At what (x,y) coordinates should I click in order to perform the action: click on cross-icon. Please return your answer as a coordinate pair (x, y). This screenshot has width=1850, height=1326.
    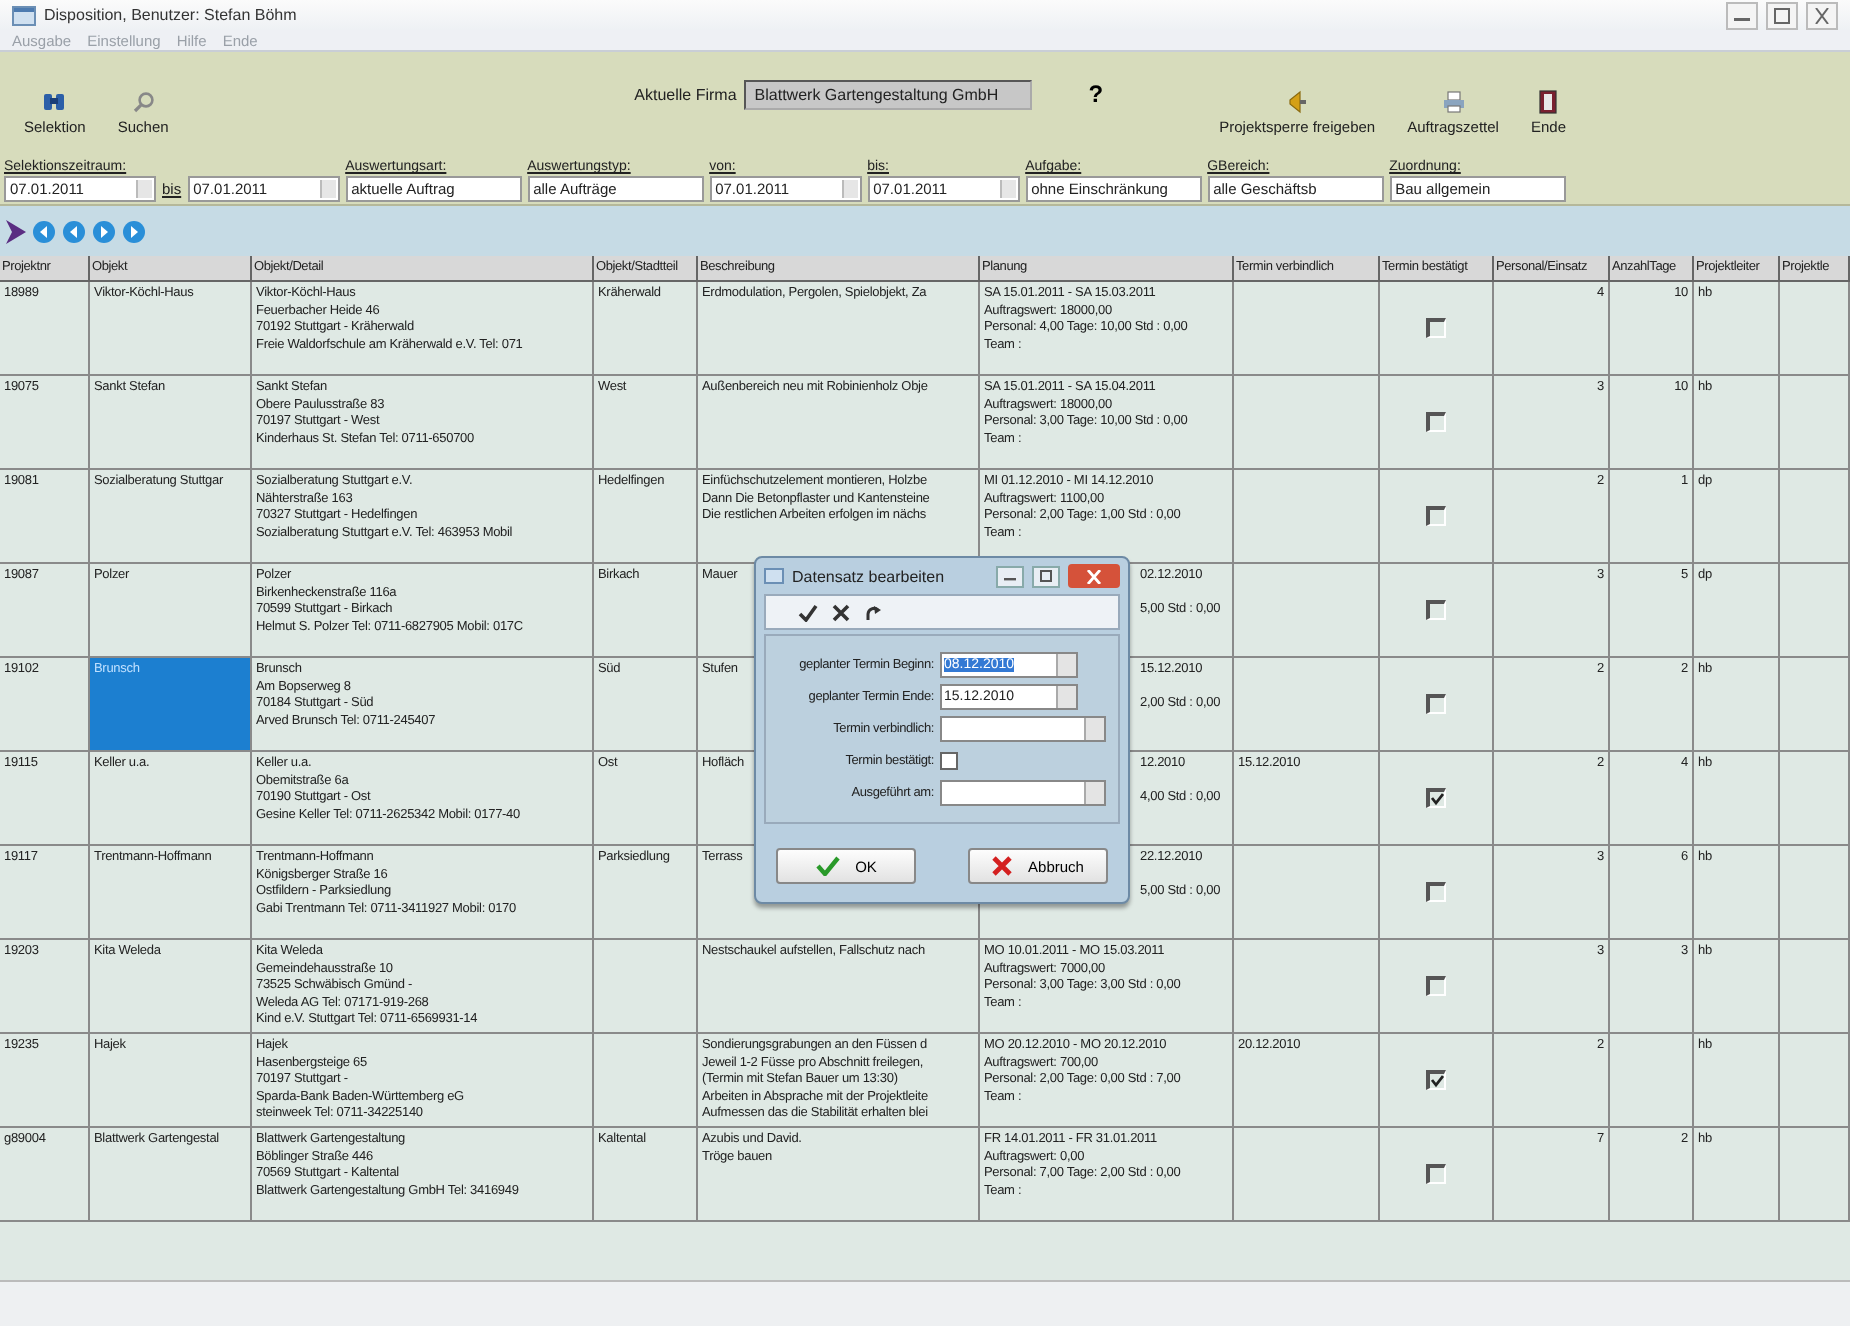
    Looking at the image, I should click on (1002, 866).